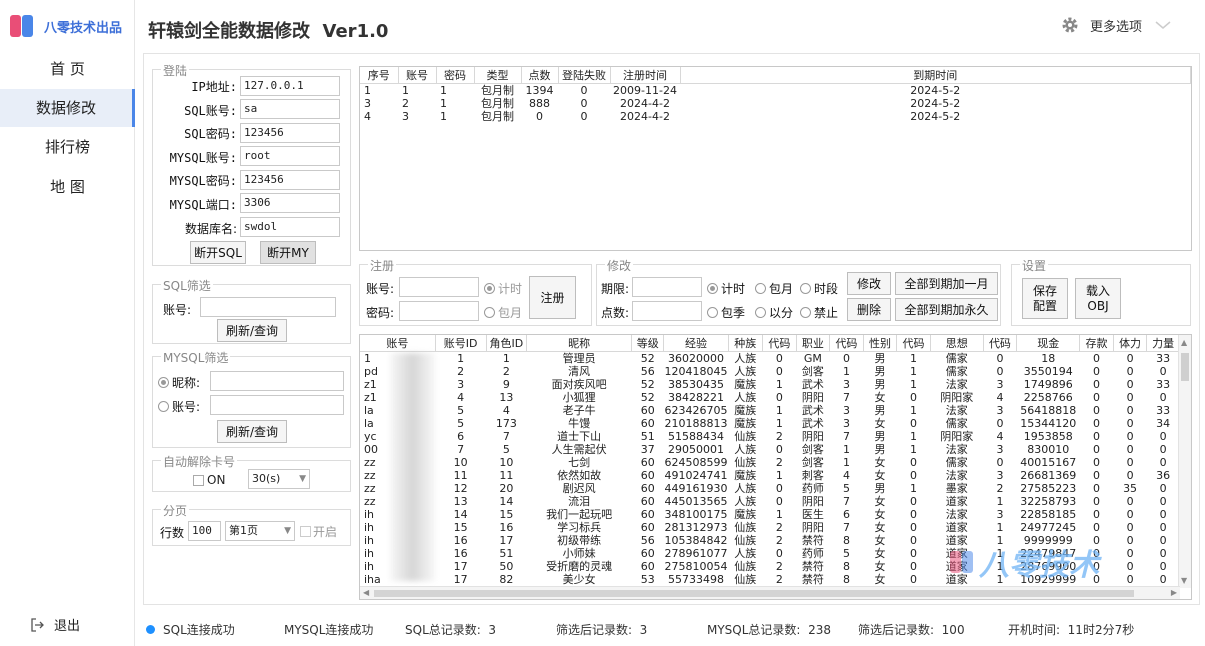  What do you see at coordinates (1184, 461) in the screenshot?
I see `vertical-scrollbar: ▲ ▼` at bounding box center [1184, 461].